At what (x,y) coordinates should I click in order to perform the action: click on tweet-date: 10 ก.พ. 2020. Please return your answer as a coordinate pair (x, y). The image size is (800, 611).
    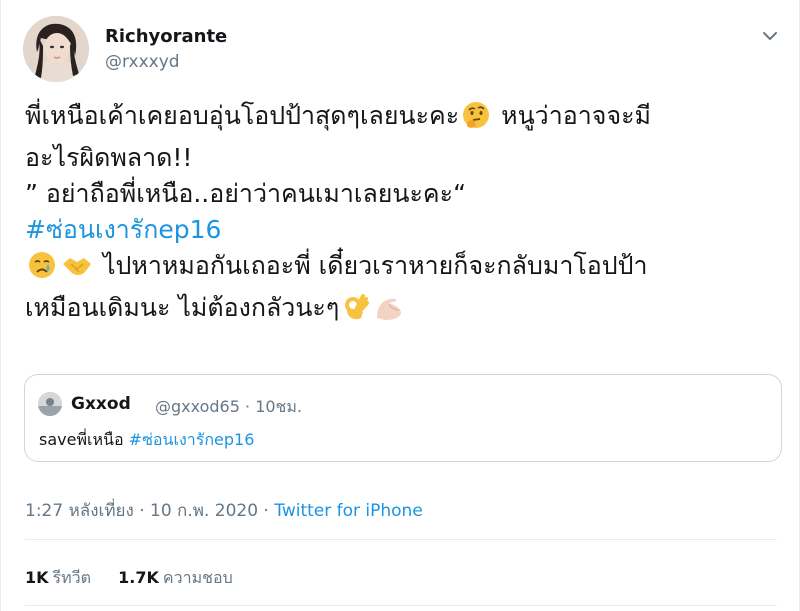
    Looking at the image, I should click on (204, 511).